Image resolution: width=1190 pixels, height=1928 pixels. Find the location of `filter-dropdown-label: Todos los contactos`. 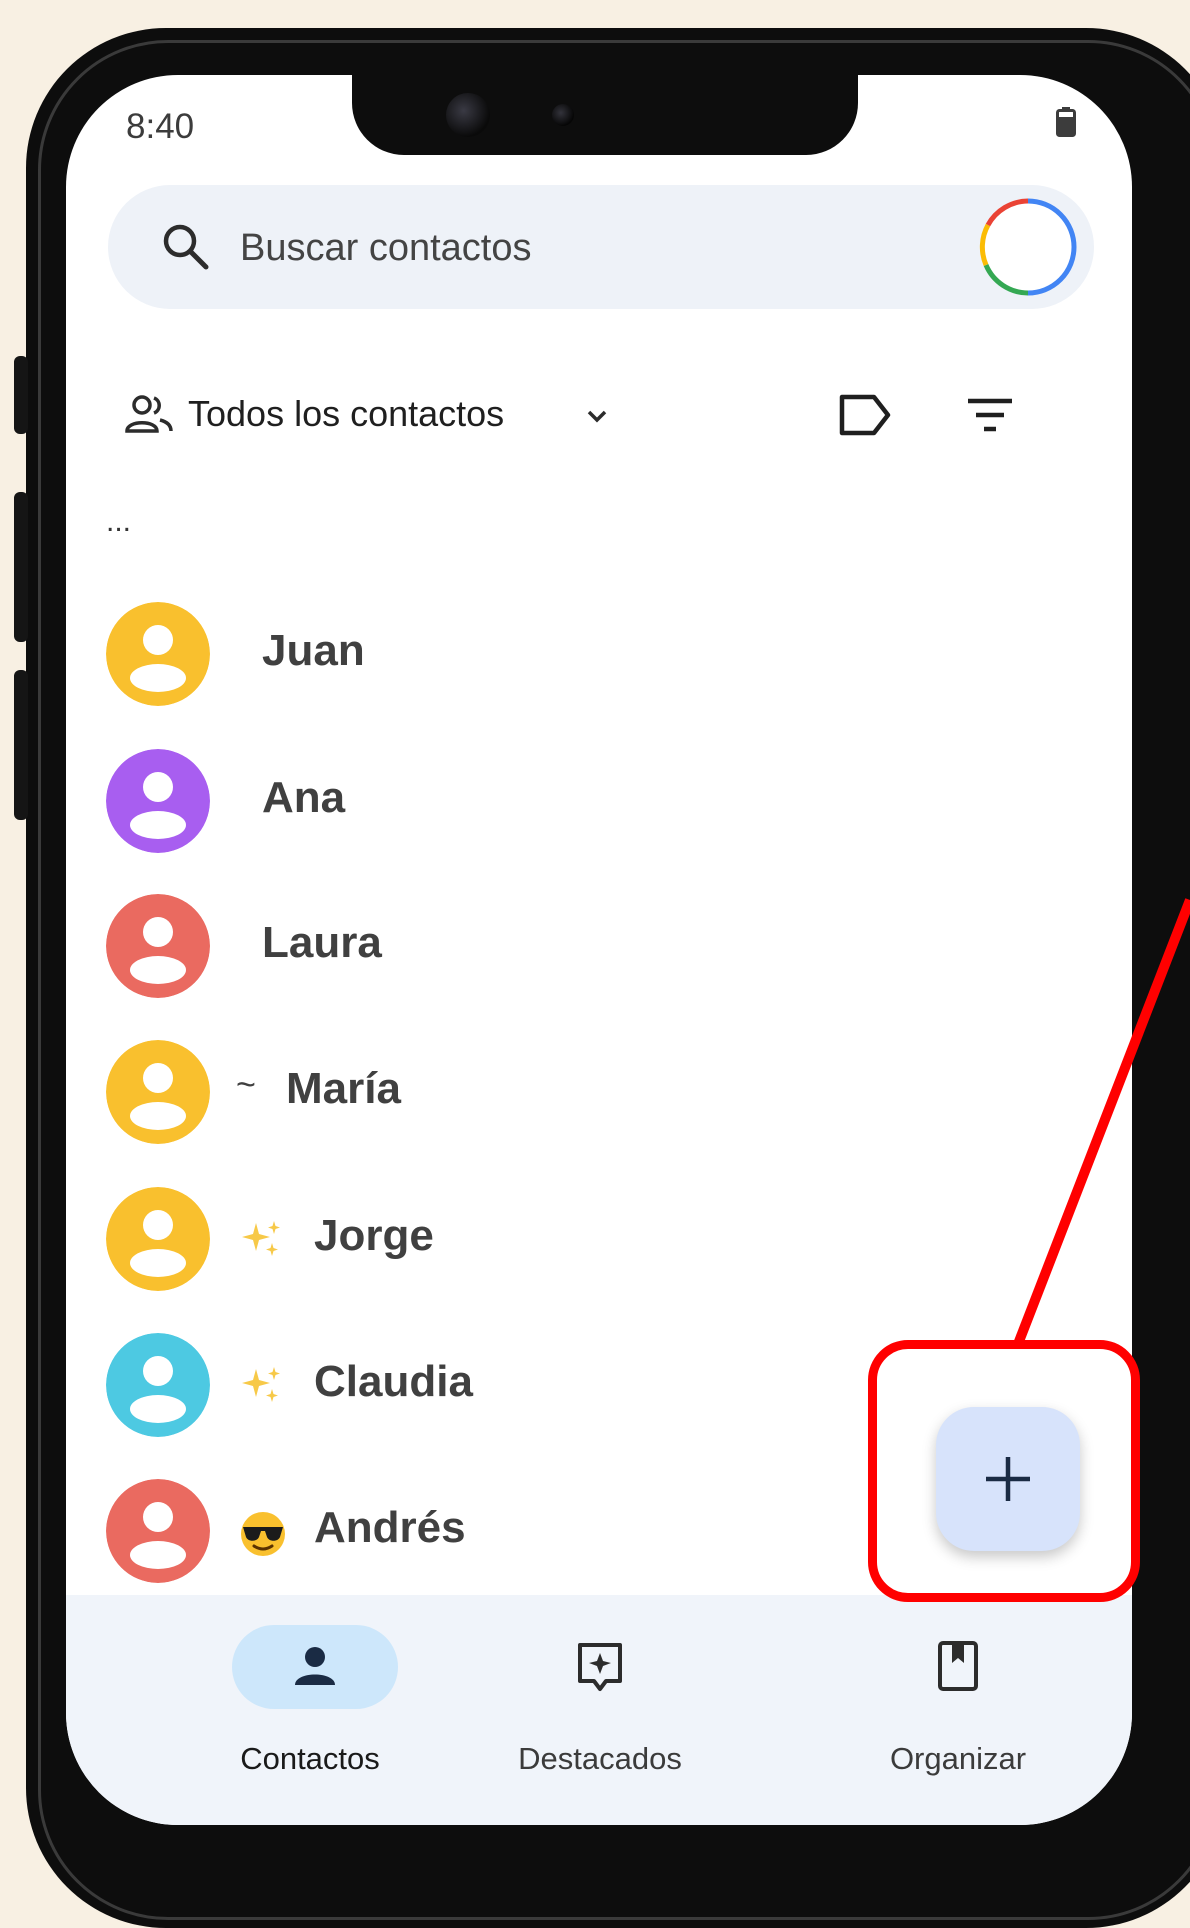

filter-dropdown-label: Todos los contactos is located at coordinates (346, 414).